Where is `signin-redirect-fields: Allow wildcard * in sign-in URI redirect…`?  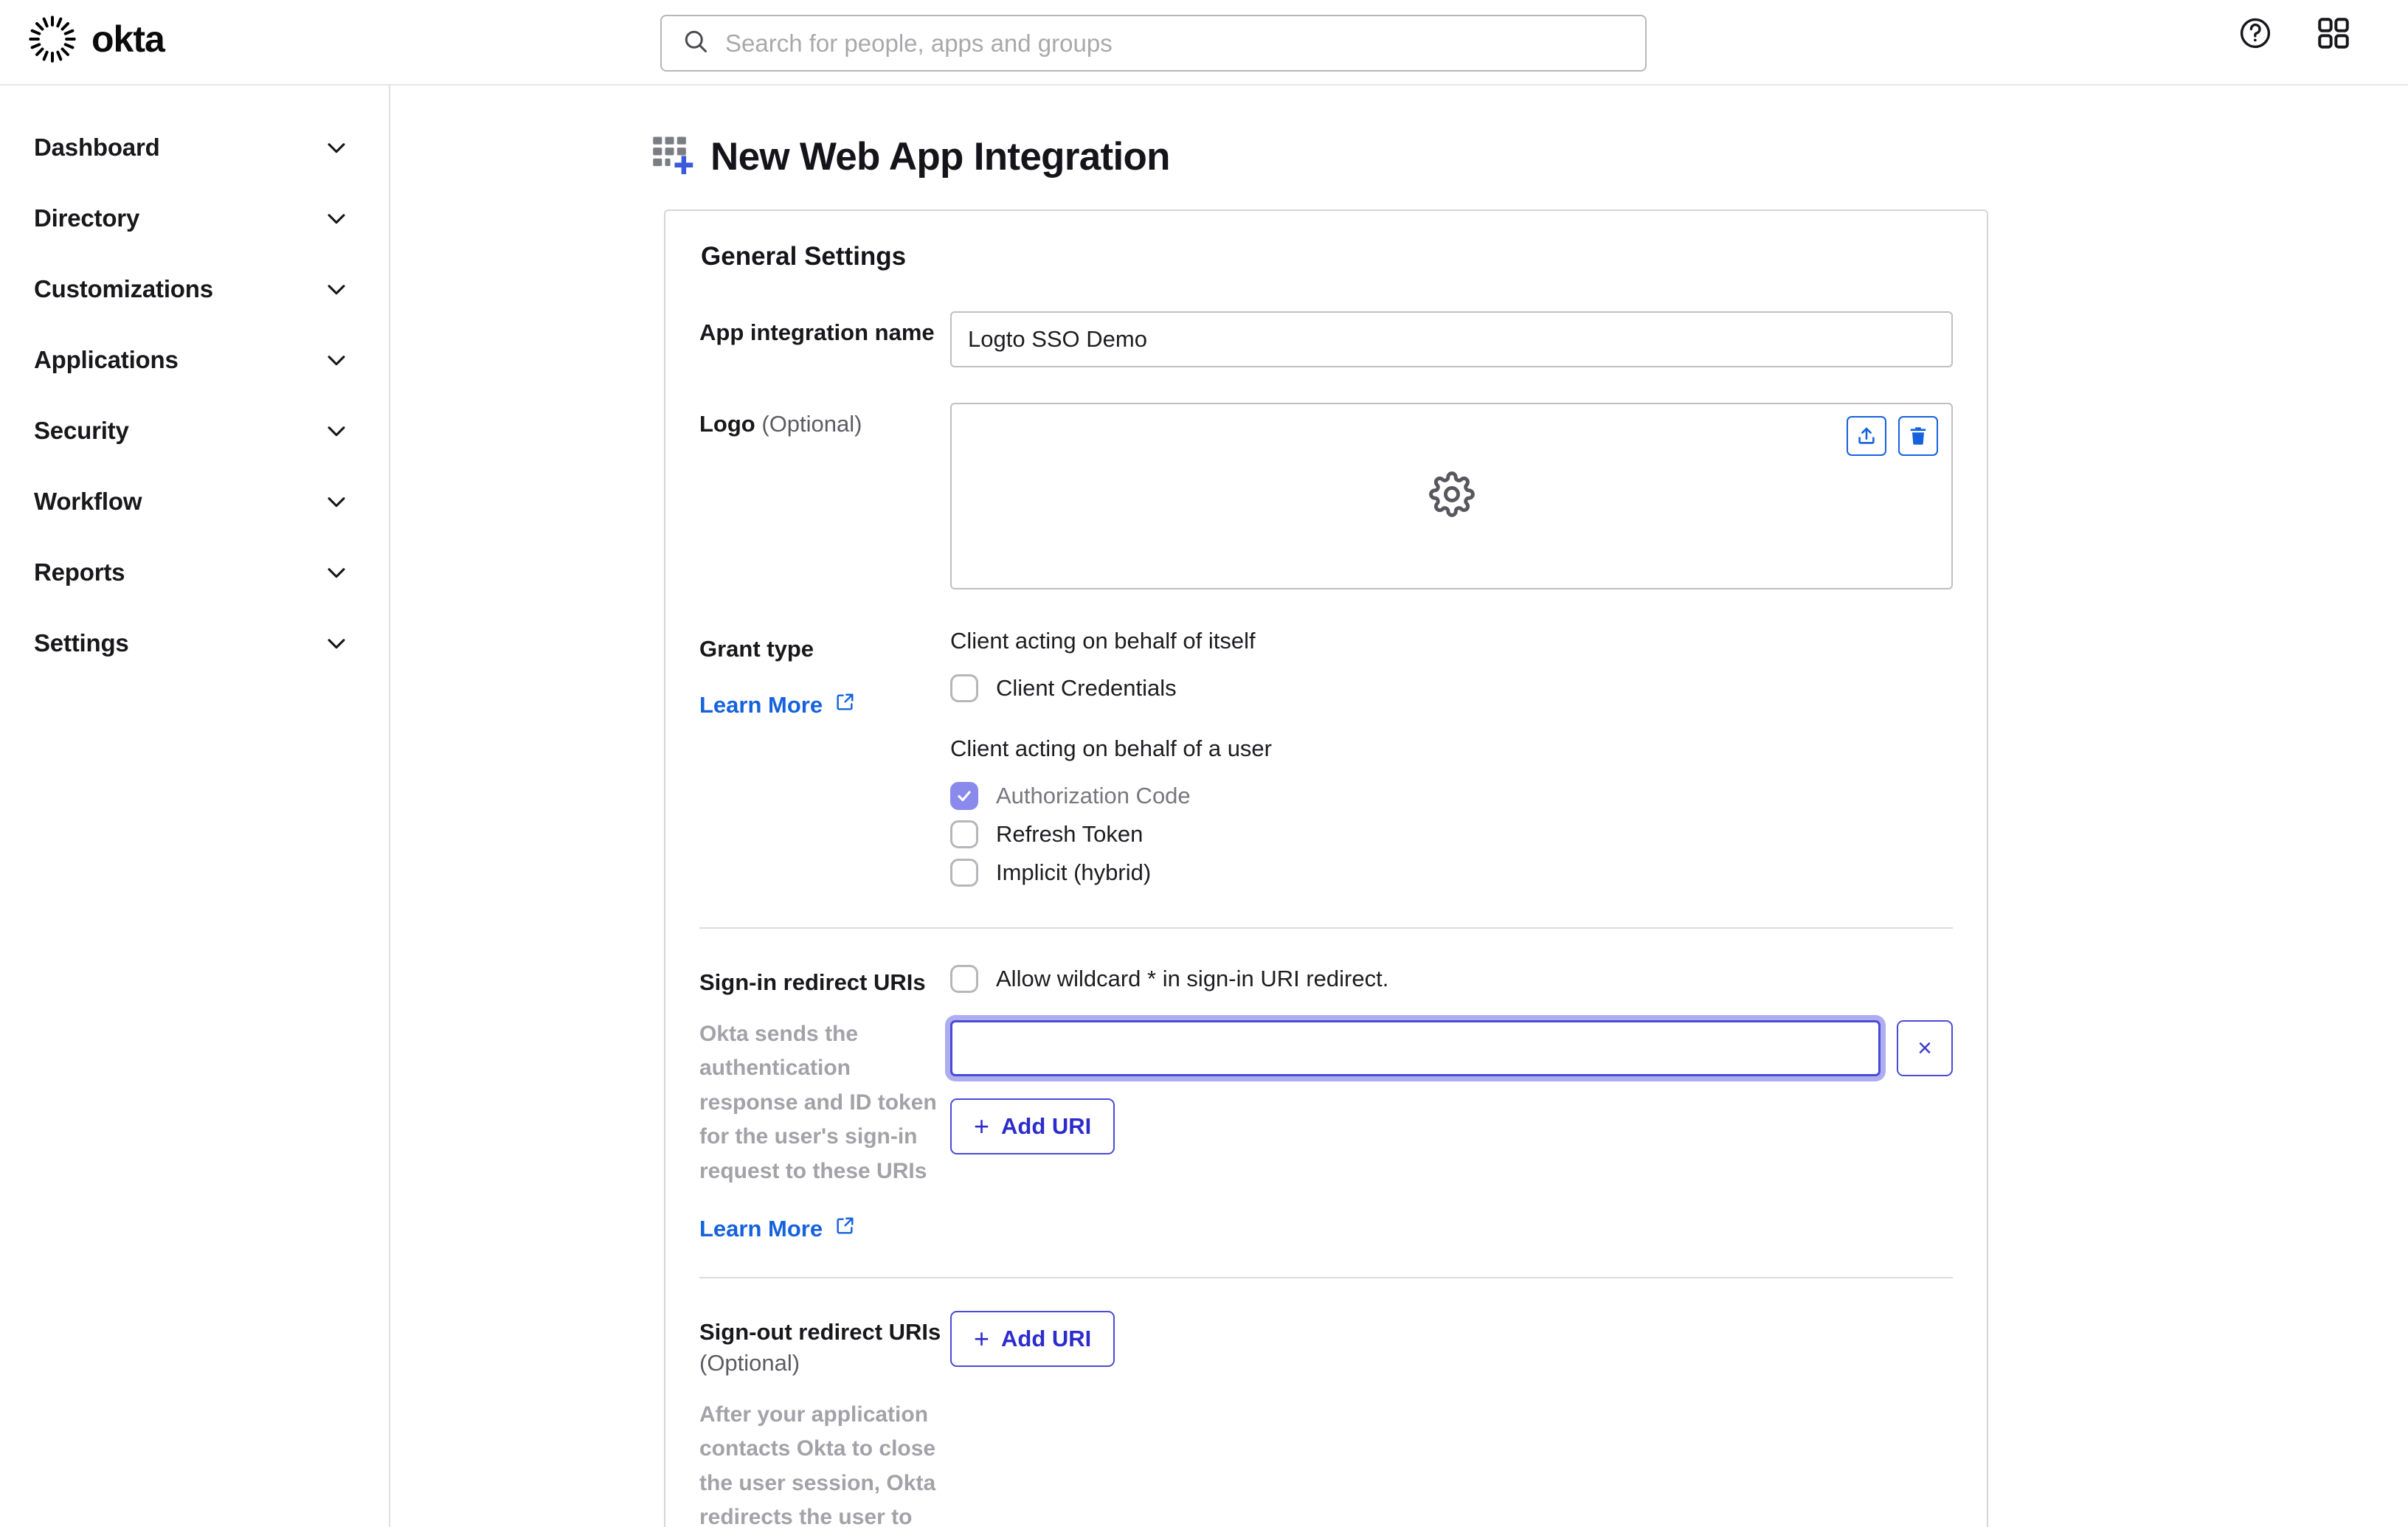 signin-redirect-fields: Allow wildcard * in sign-in URI redirect… is located at coordinates (1451, 1058).